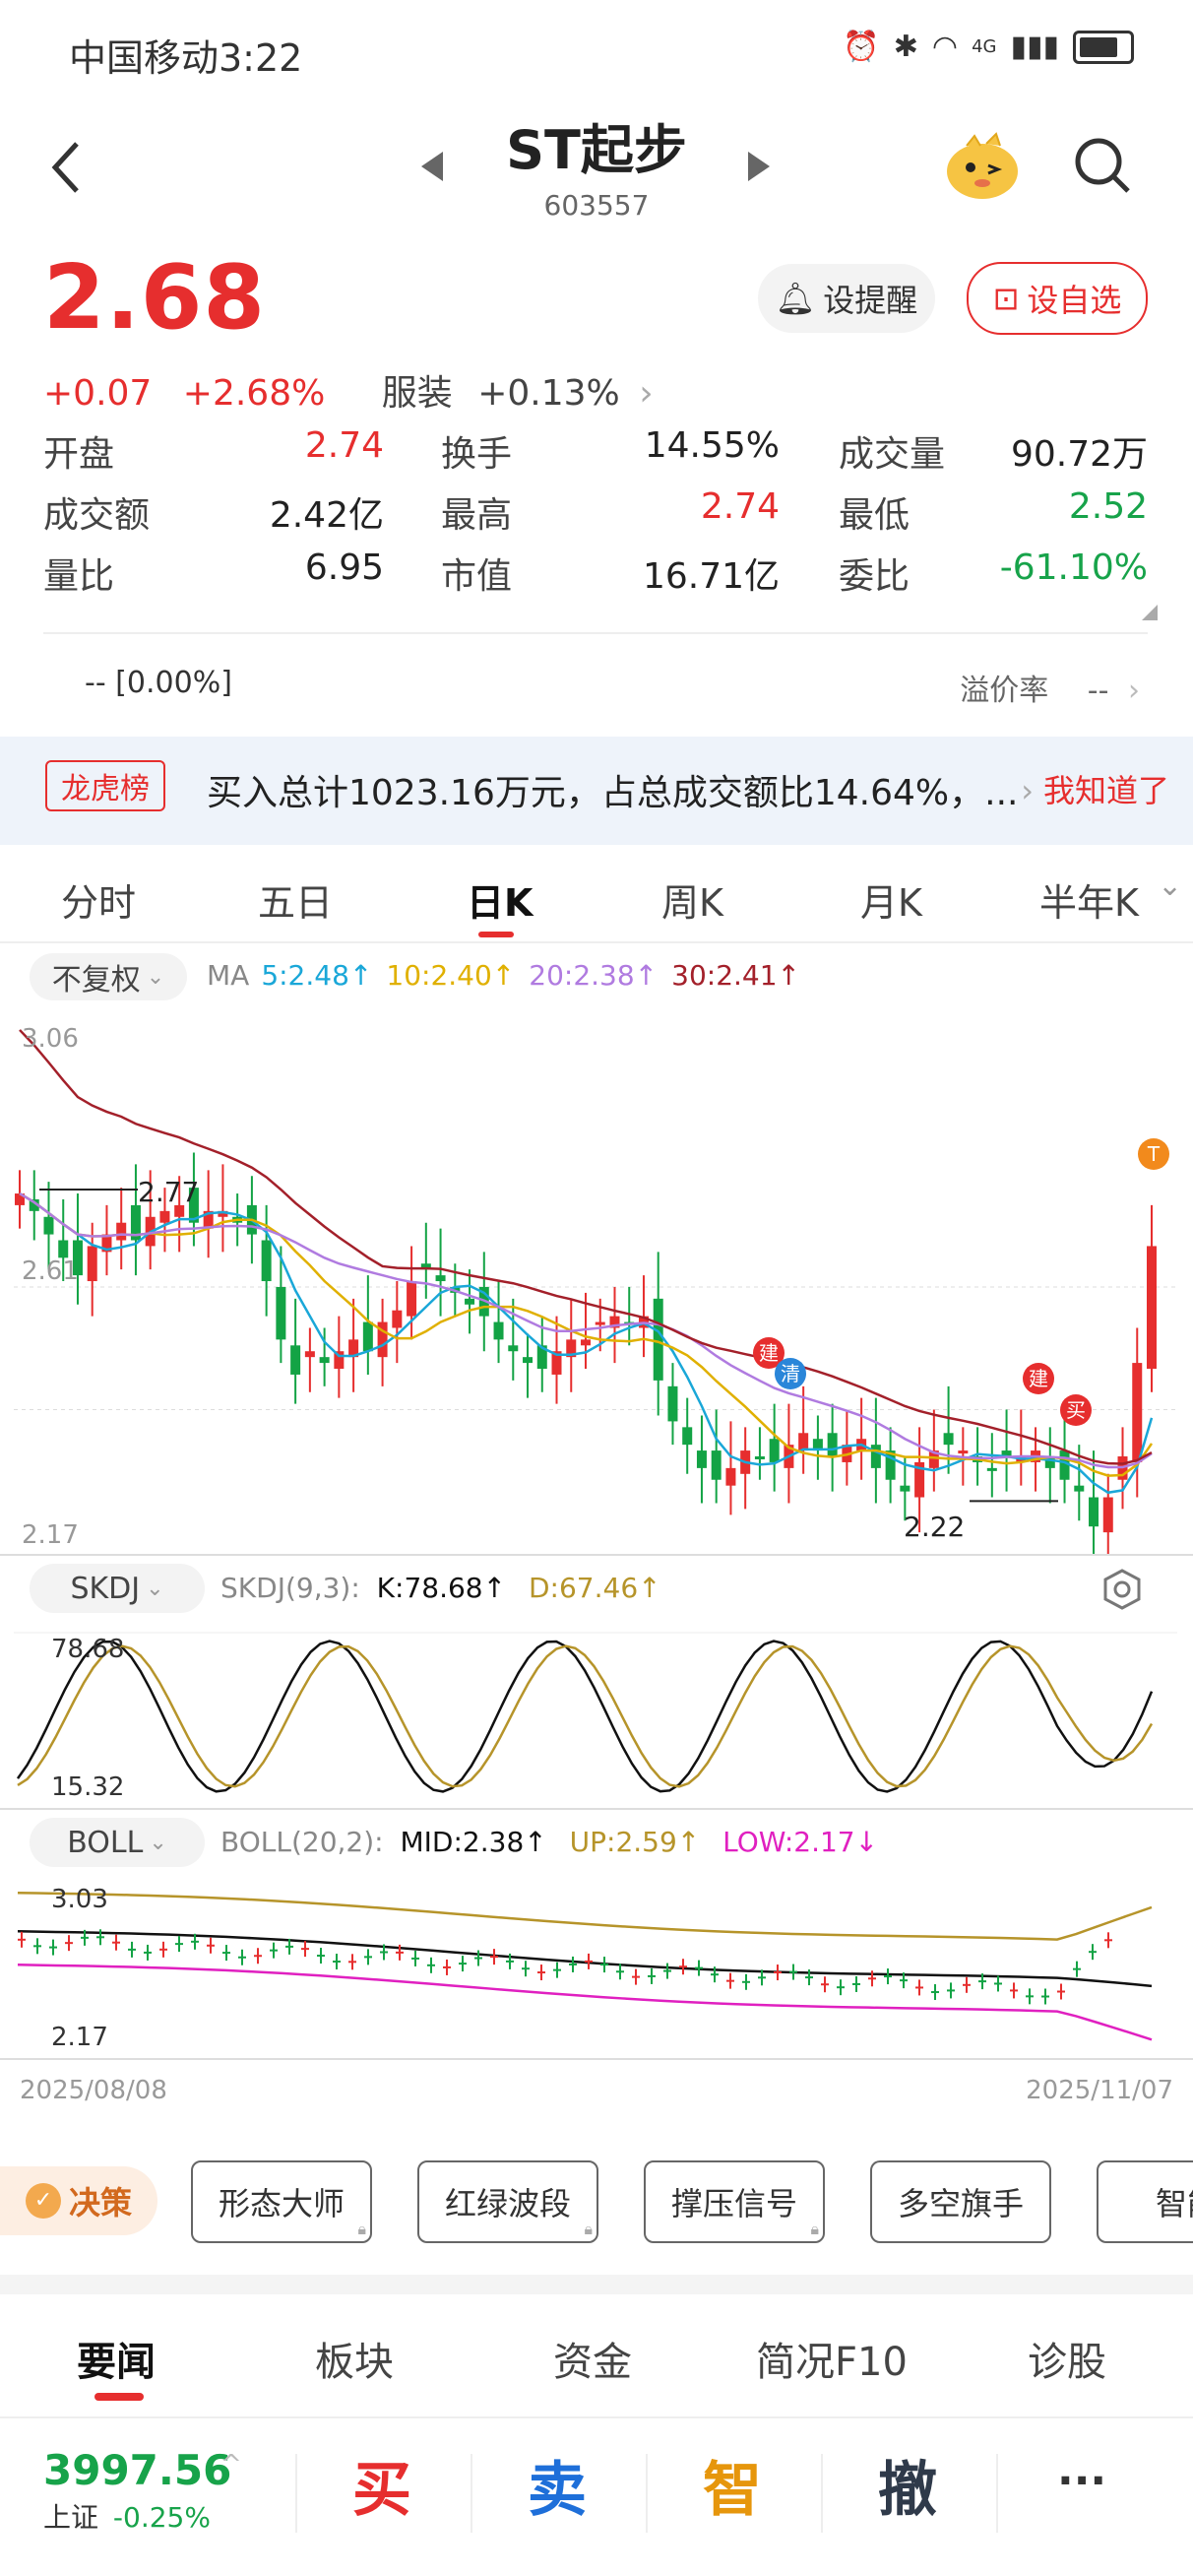 This screenshot has height=2576, width=1193. What do you see at coordinates (161, 2517) in the screenshot?
I see `index-pct: -0.25%` at bounding box center [161, 2517].